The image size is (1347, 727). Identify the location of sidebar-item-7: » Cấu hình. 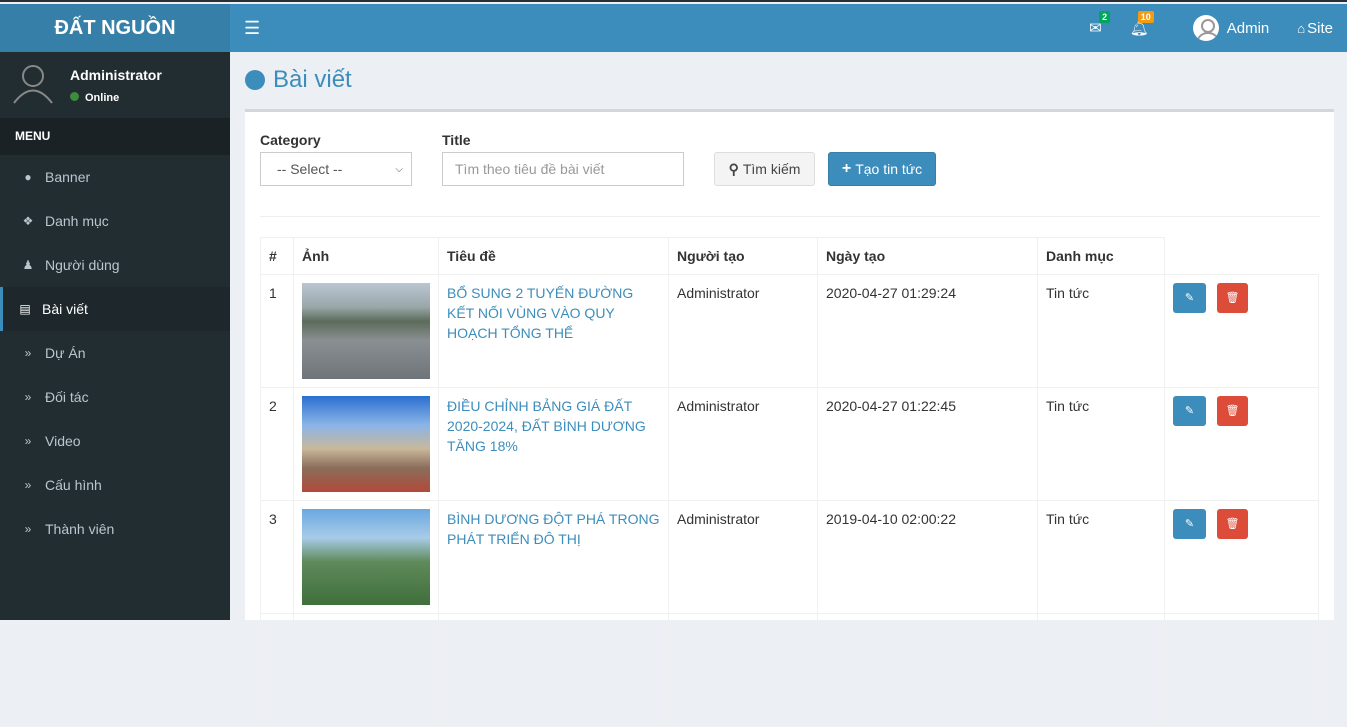
(115, 485).